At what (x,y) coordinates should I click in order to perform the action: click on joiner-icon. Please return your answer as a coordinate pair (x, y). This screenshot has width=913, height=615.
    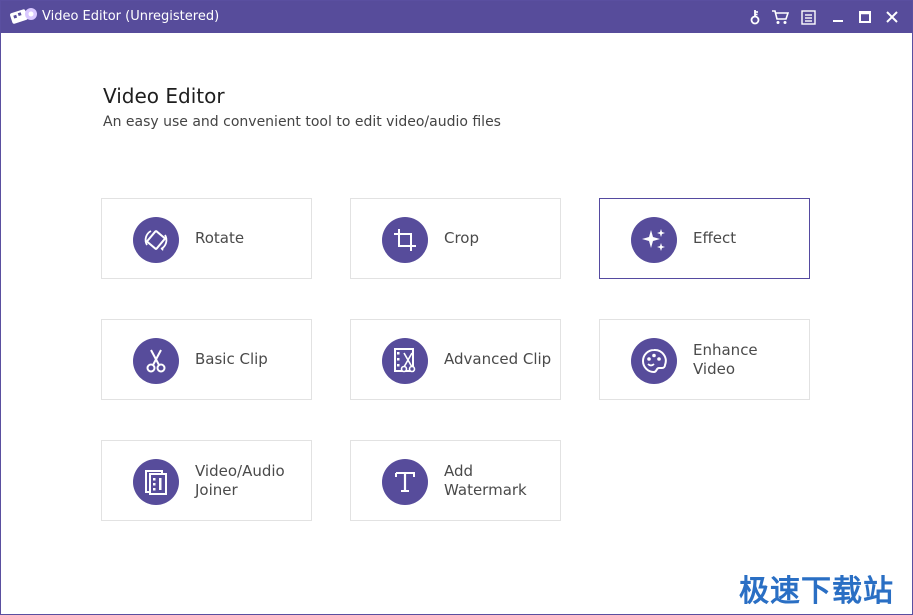
    Looking at the image, I should click on (156, 482).